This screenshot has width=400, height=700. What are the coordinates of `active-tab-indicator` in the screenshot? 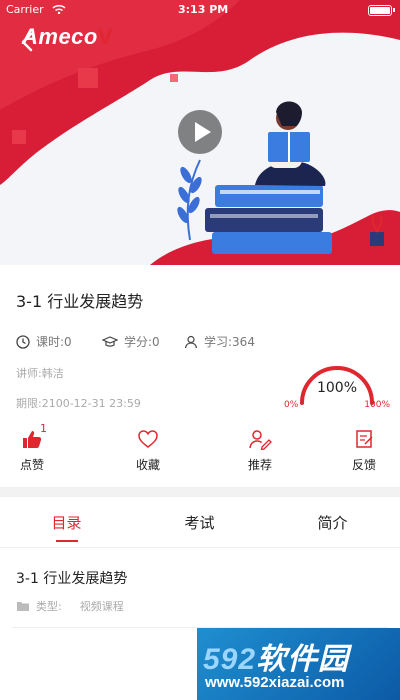 It's located at (67, 541).